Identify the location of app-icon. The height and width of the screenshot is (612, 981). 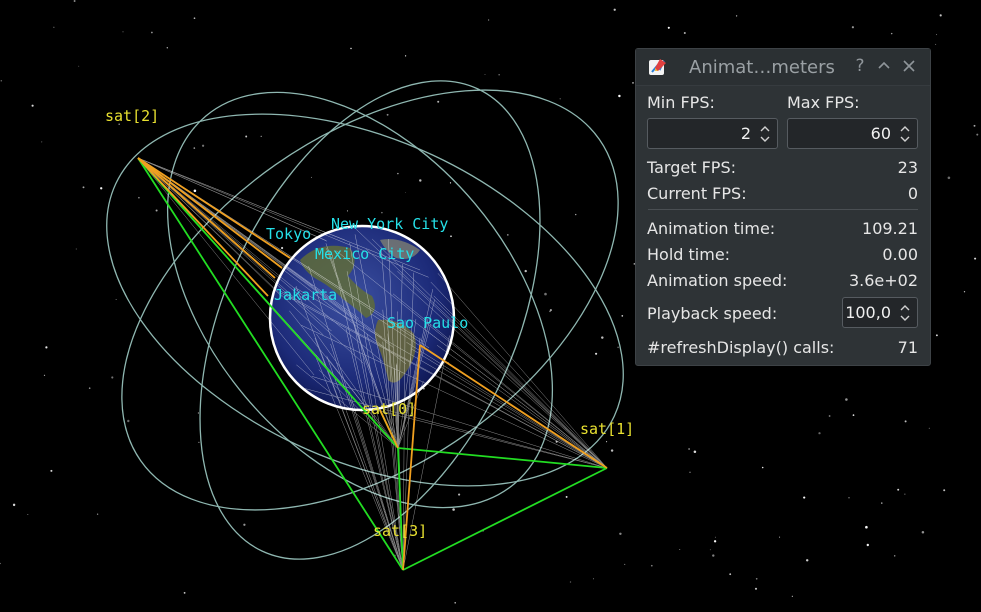
(657, 67).